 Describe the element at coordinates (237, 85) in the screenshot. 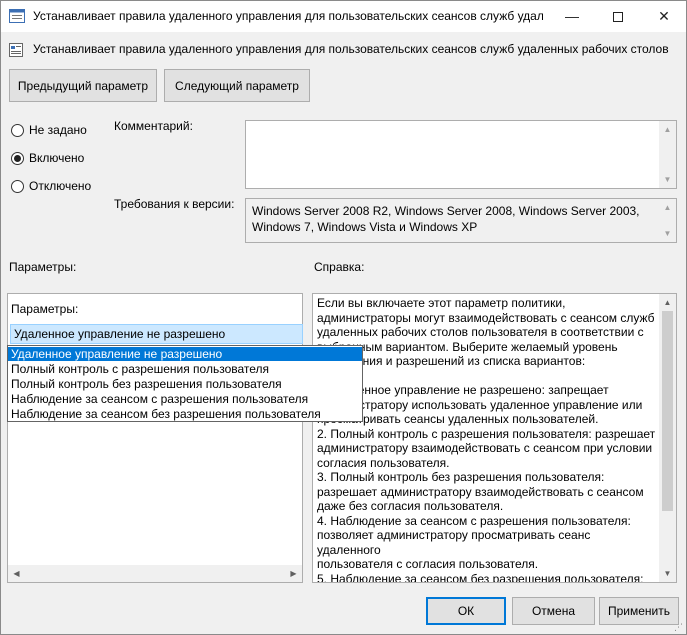

I see `next-setting-button: Следующий параметр` at that location.